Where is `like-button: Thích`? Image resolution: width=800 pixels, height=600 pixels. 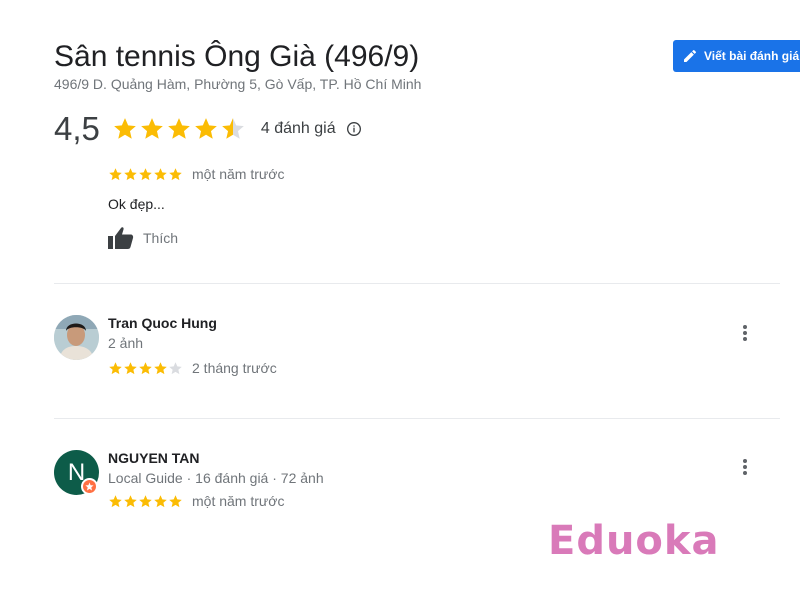
like-button: Thích is located at coordinates (143, 238).